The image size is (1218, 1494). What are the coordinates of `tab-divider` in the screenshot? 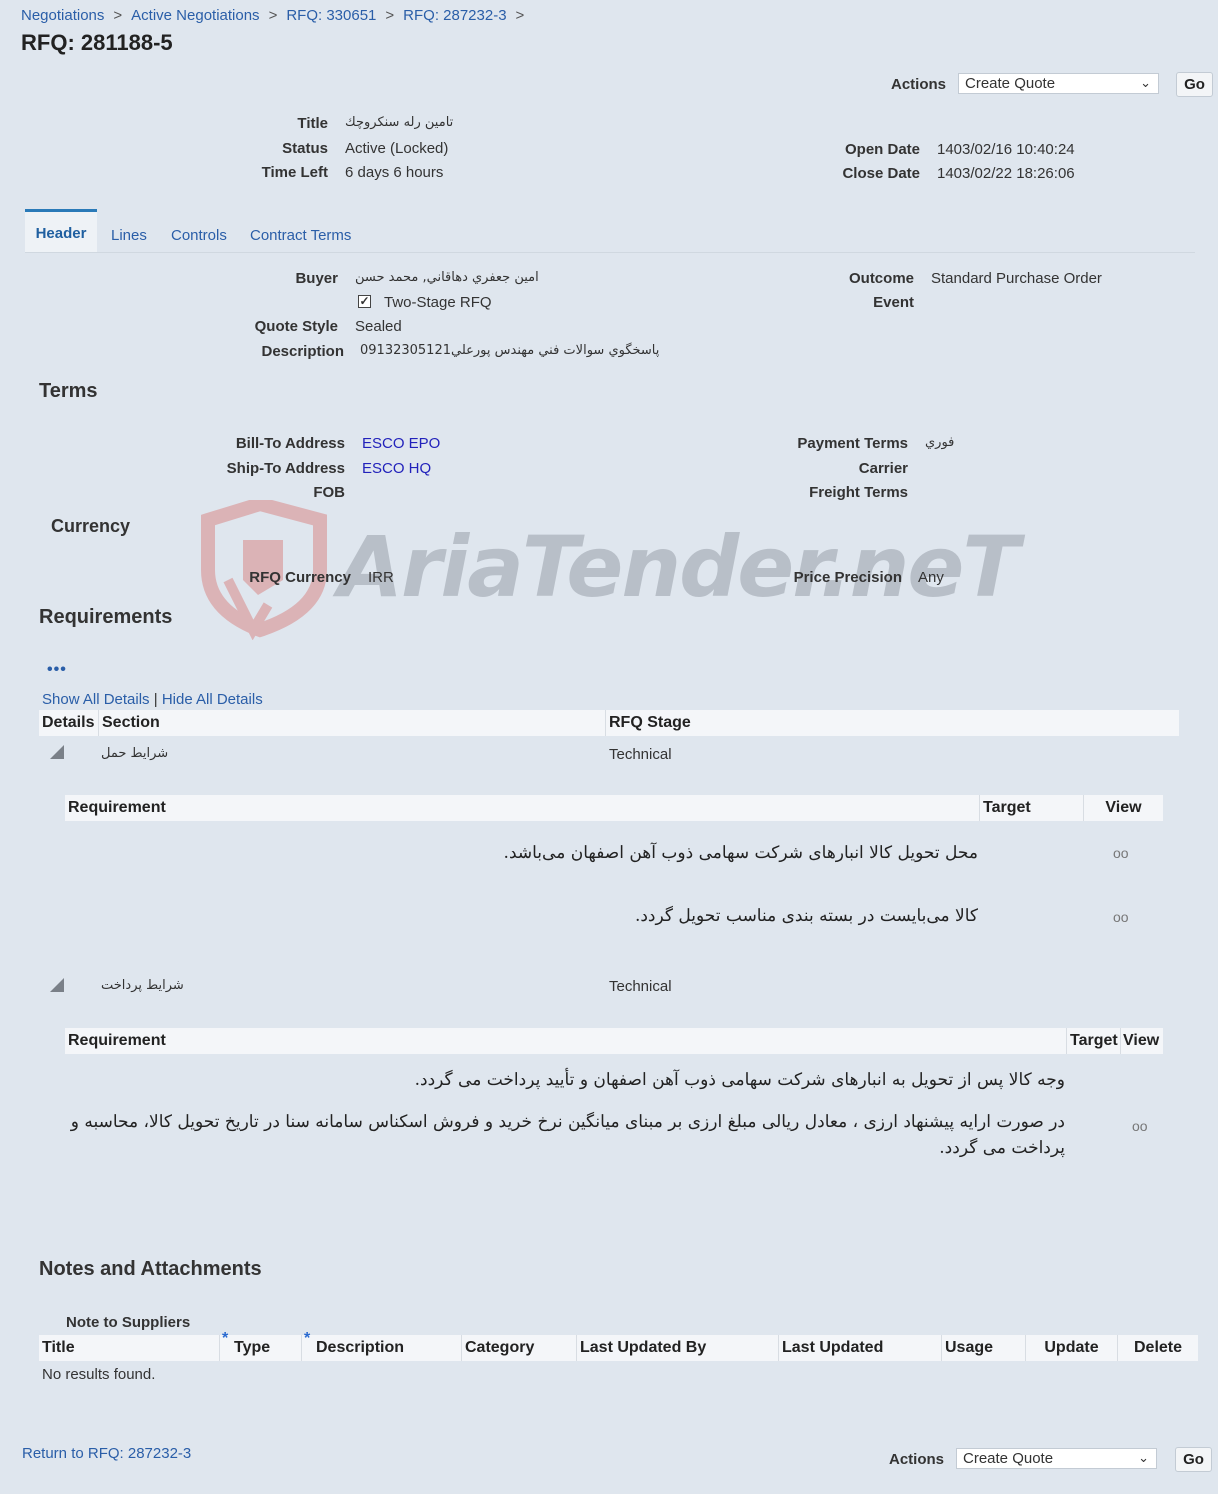 It's located at (610, 252).